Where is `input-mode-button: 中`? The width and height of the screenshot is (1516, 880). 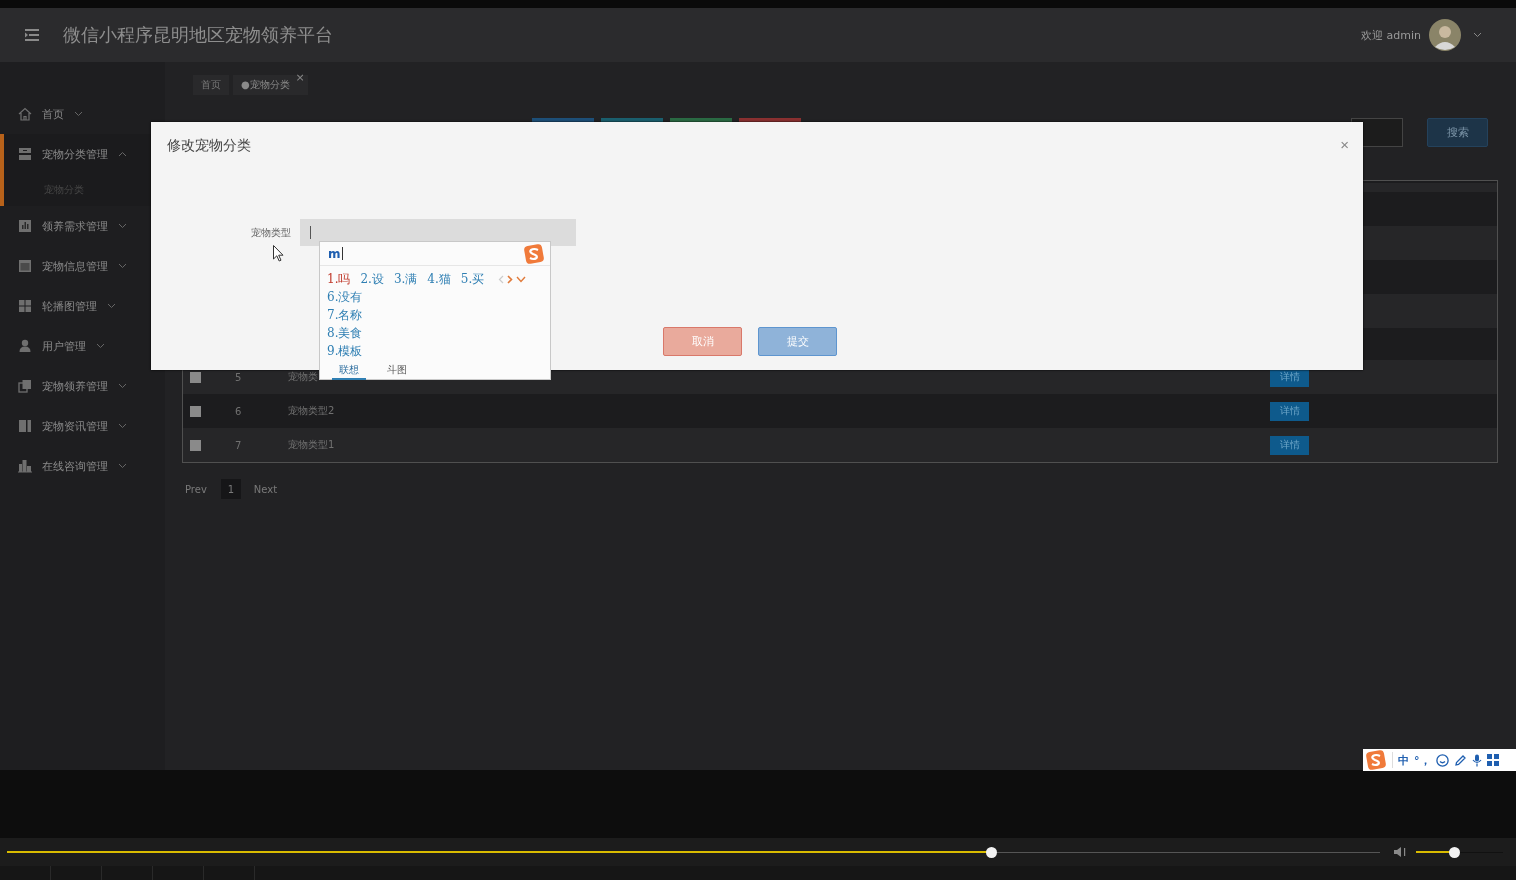 input-mode-button: 中 is located at coordinates (1403, 760).